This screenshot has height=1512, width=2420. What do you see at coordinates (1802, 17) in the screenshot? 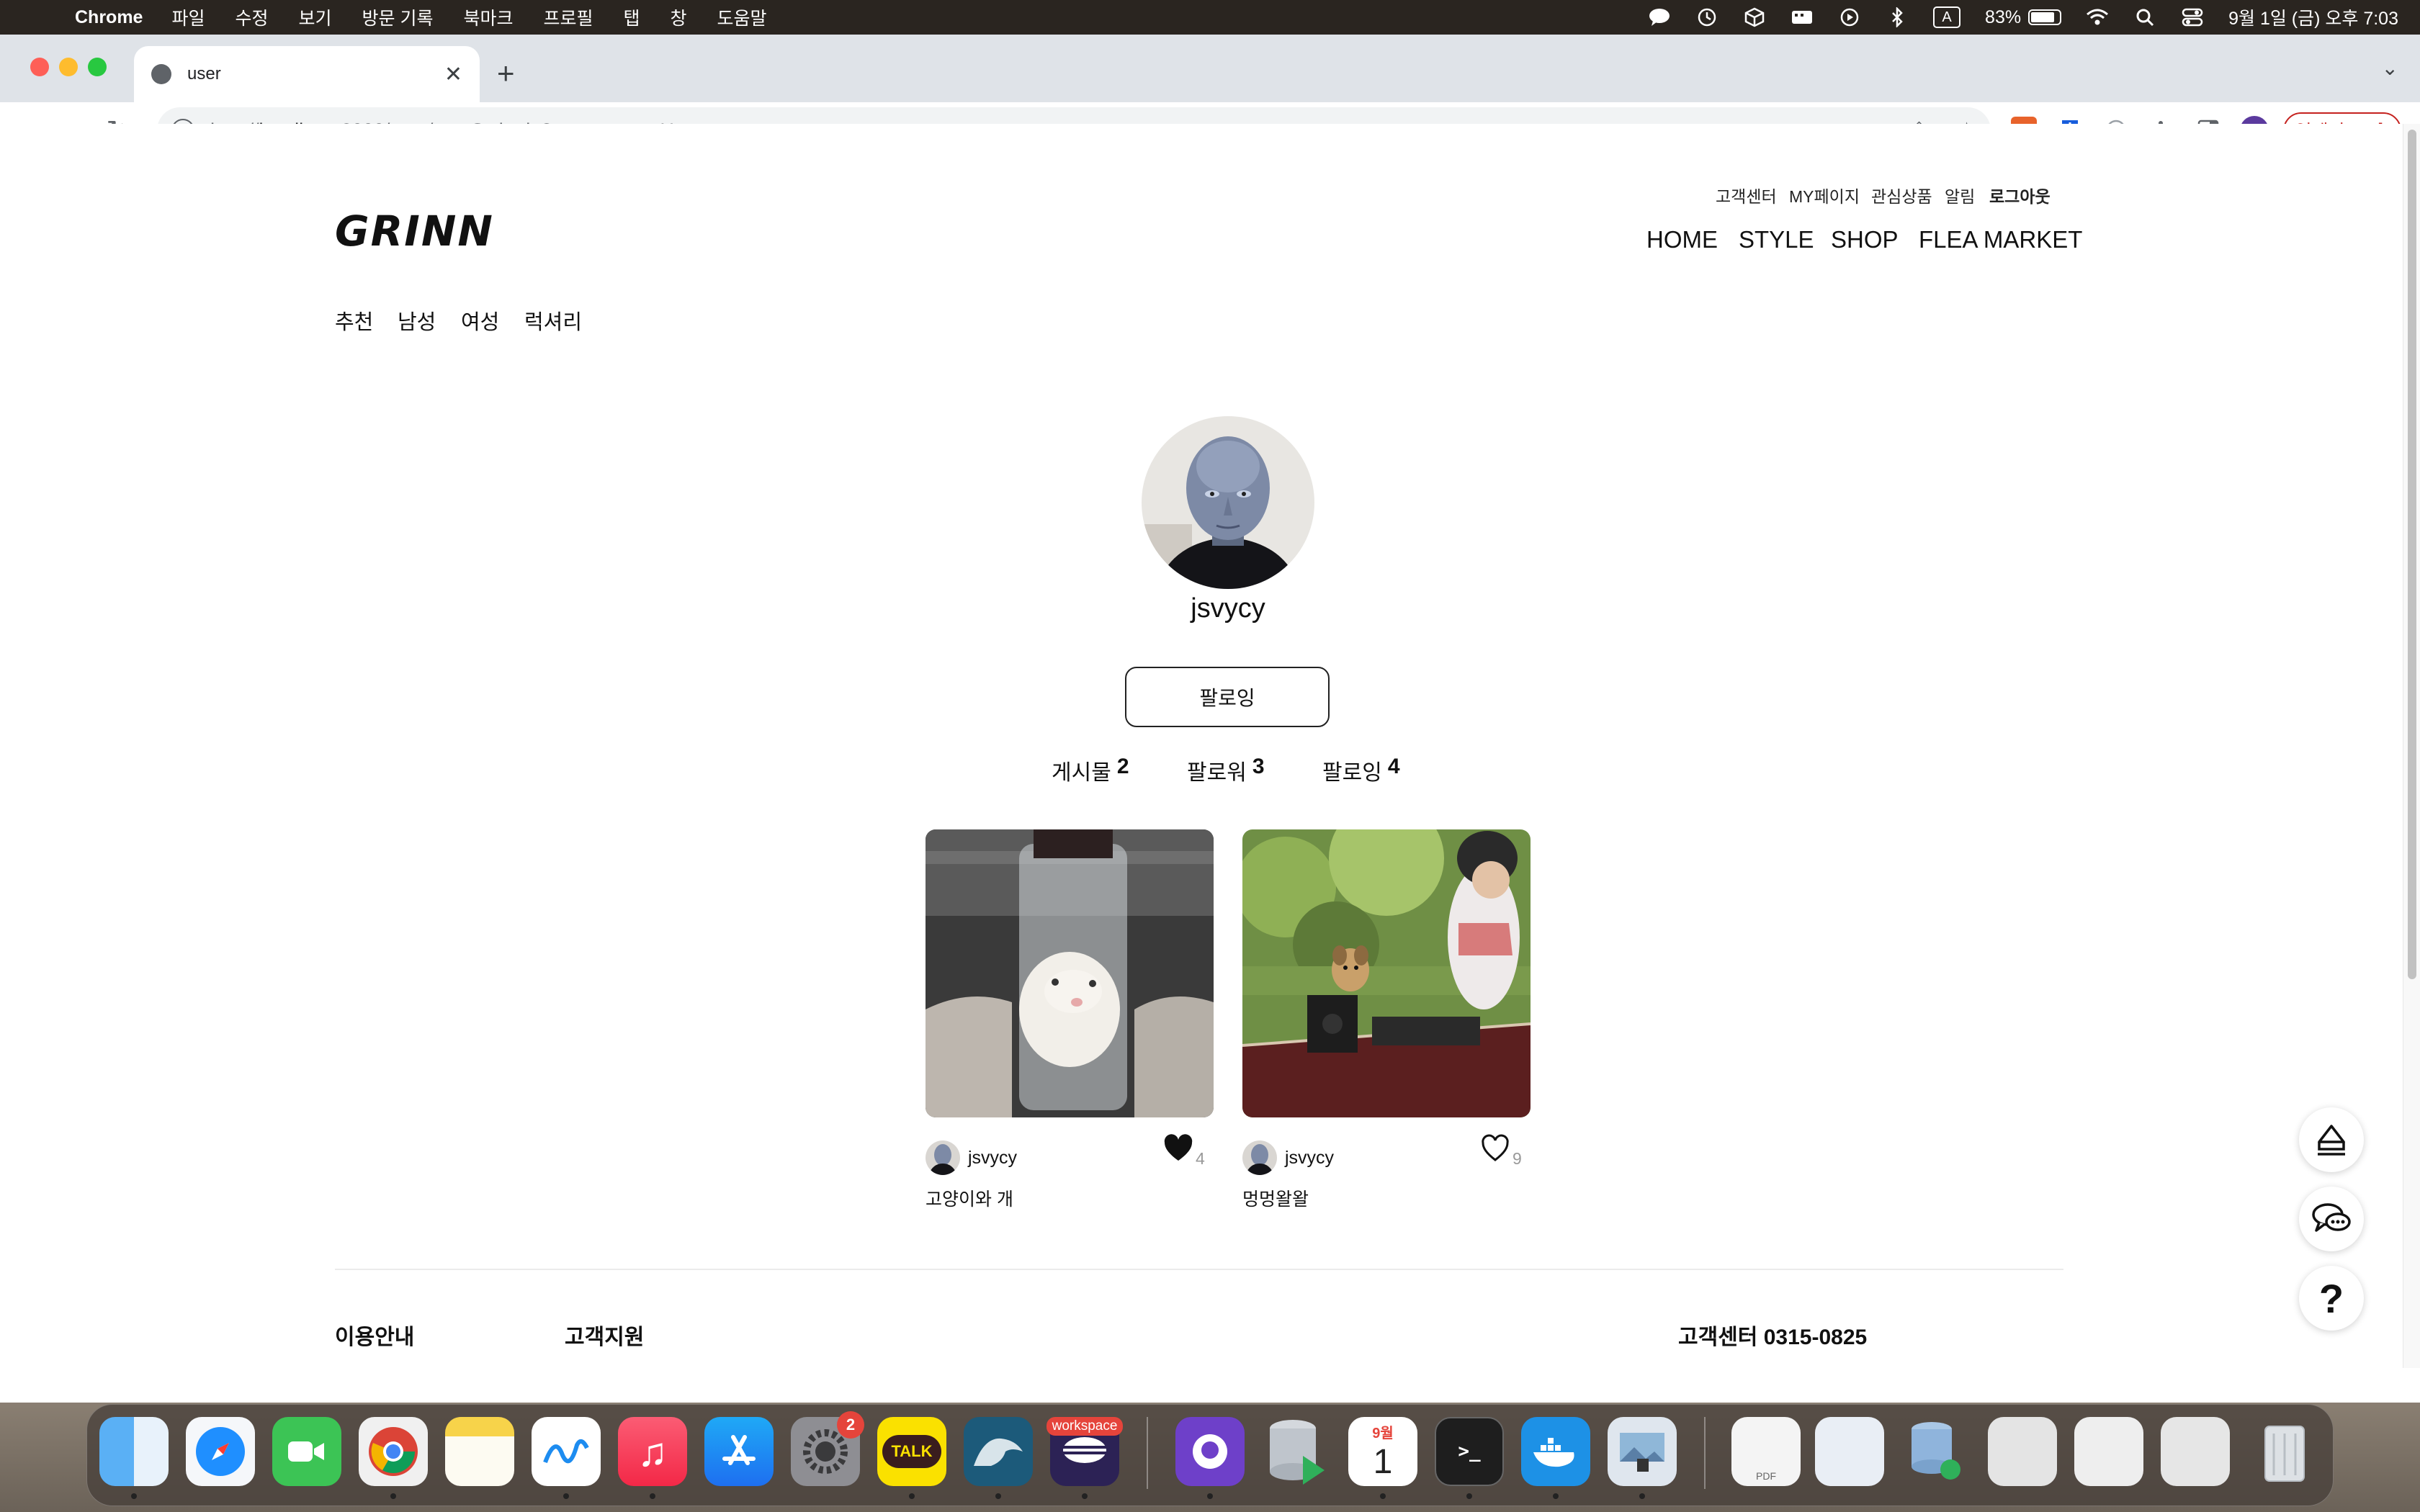
I see `display-status-icon` at bounding box center [1802, 17].